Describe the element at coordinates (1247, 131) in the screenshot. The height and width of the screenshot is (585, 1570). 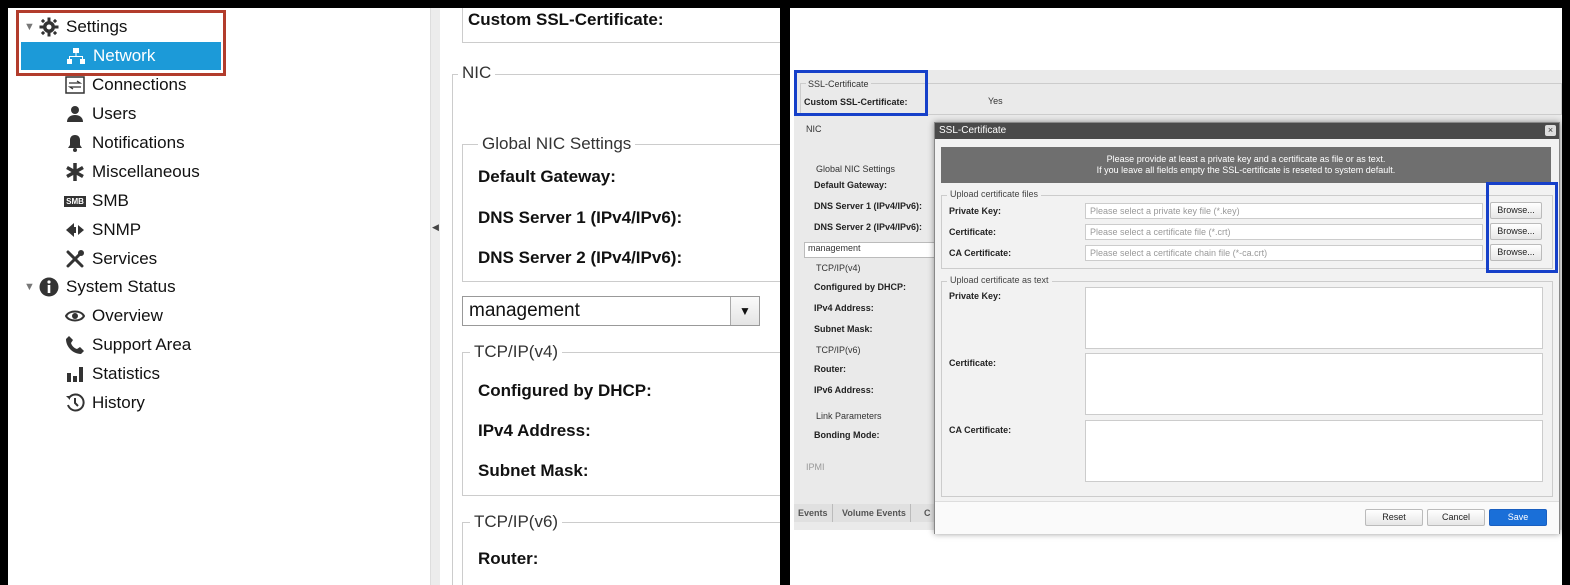
I see `dialog-title: SSL-Certificate` at that location.